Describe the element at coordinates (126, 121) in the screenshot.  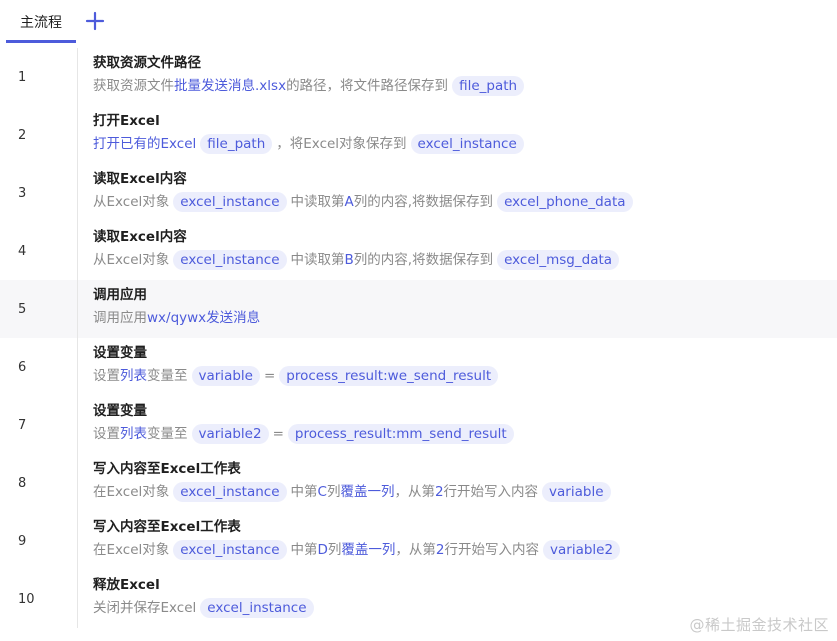
I see `step-title: 打开Excel` at that location.